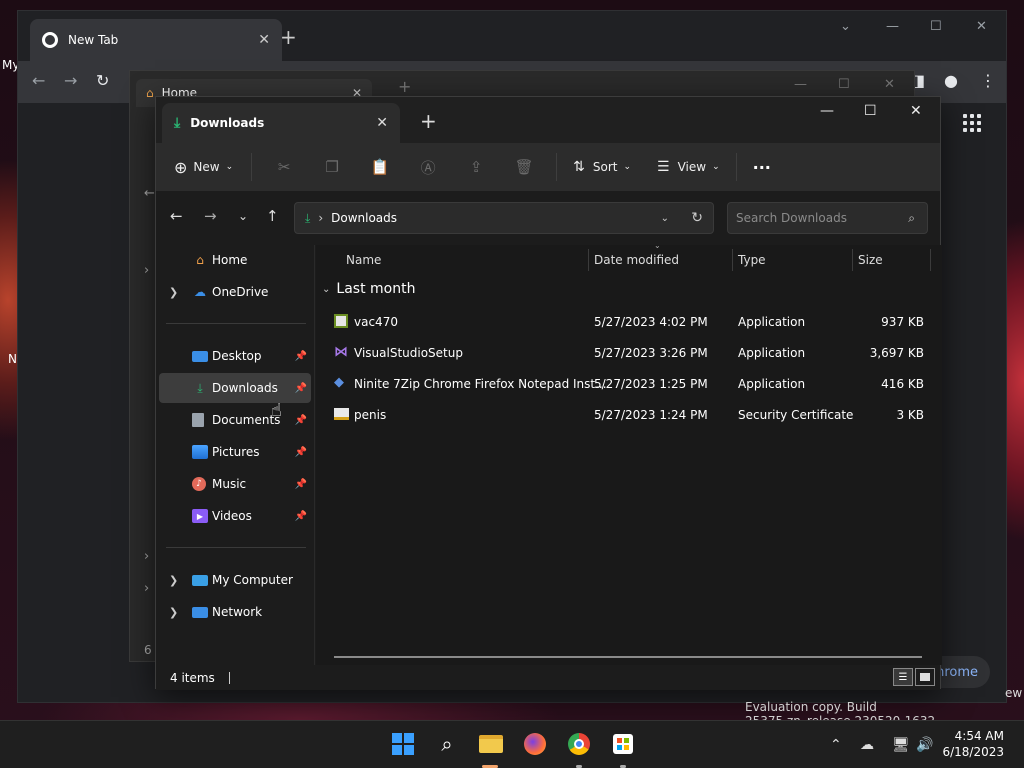  I want to click on details-view-button: ☰, so click(903, 677).